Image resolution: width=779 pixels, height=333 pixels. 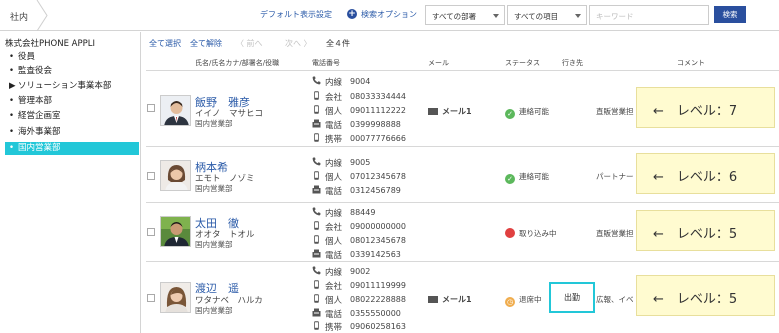 What do you see at coordinates (165, 43) in the screenshot?
I see `select-all-link: 全て選択` at bounding box center [165, 43].